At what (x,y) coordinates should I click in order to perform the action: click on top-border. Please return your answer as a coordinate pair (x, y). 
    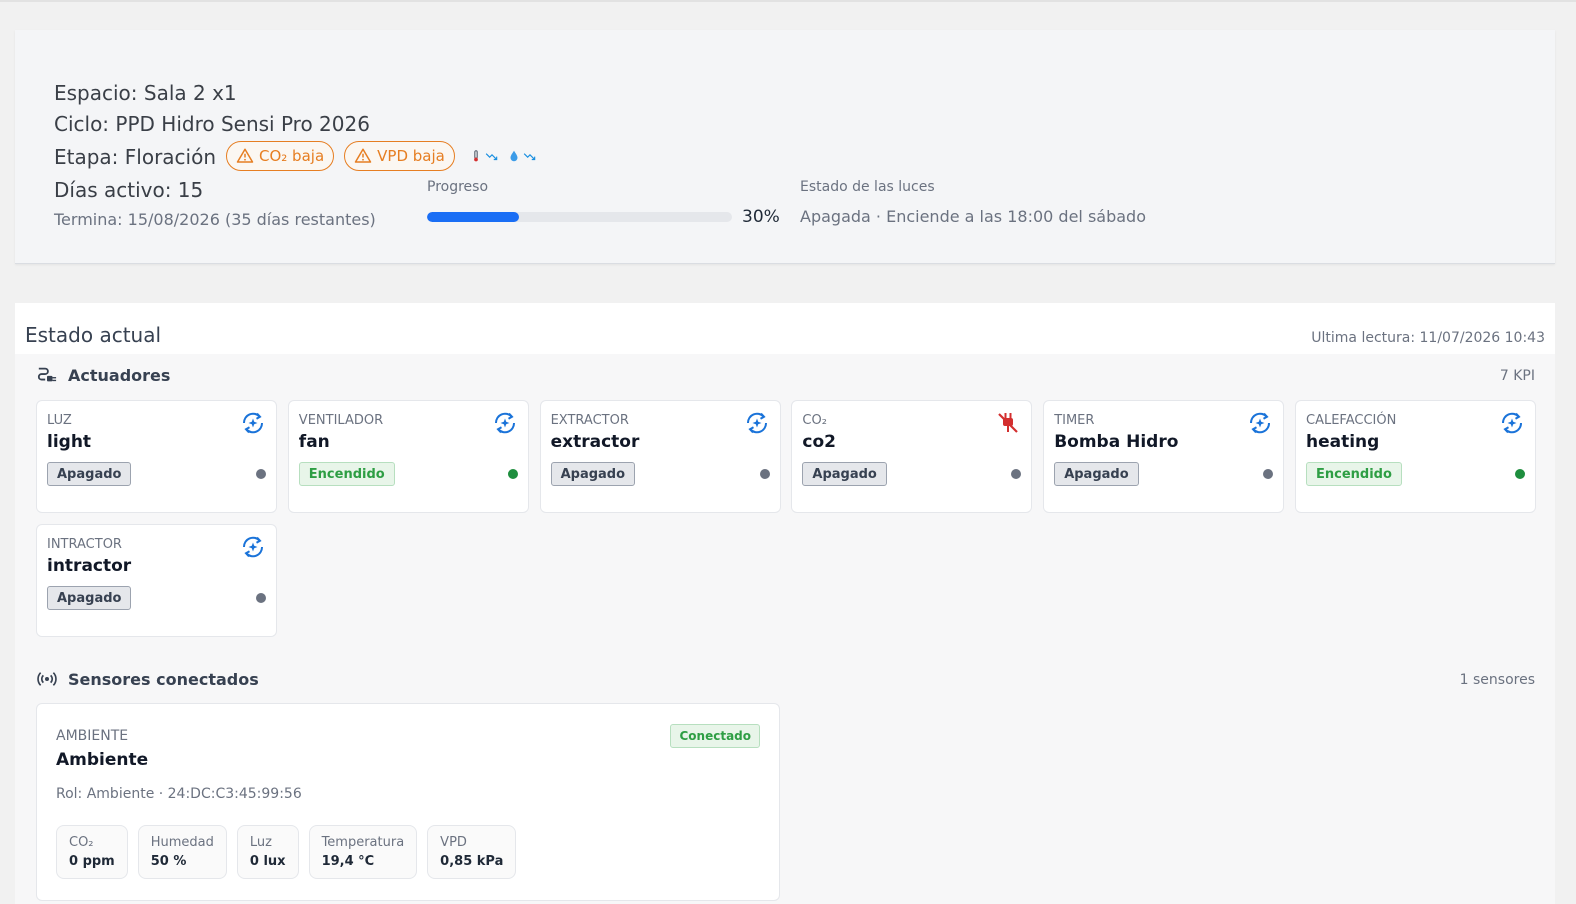
    Looking at the image, I should click on (788, 1).